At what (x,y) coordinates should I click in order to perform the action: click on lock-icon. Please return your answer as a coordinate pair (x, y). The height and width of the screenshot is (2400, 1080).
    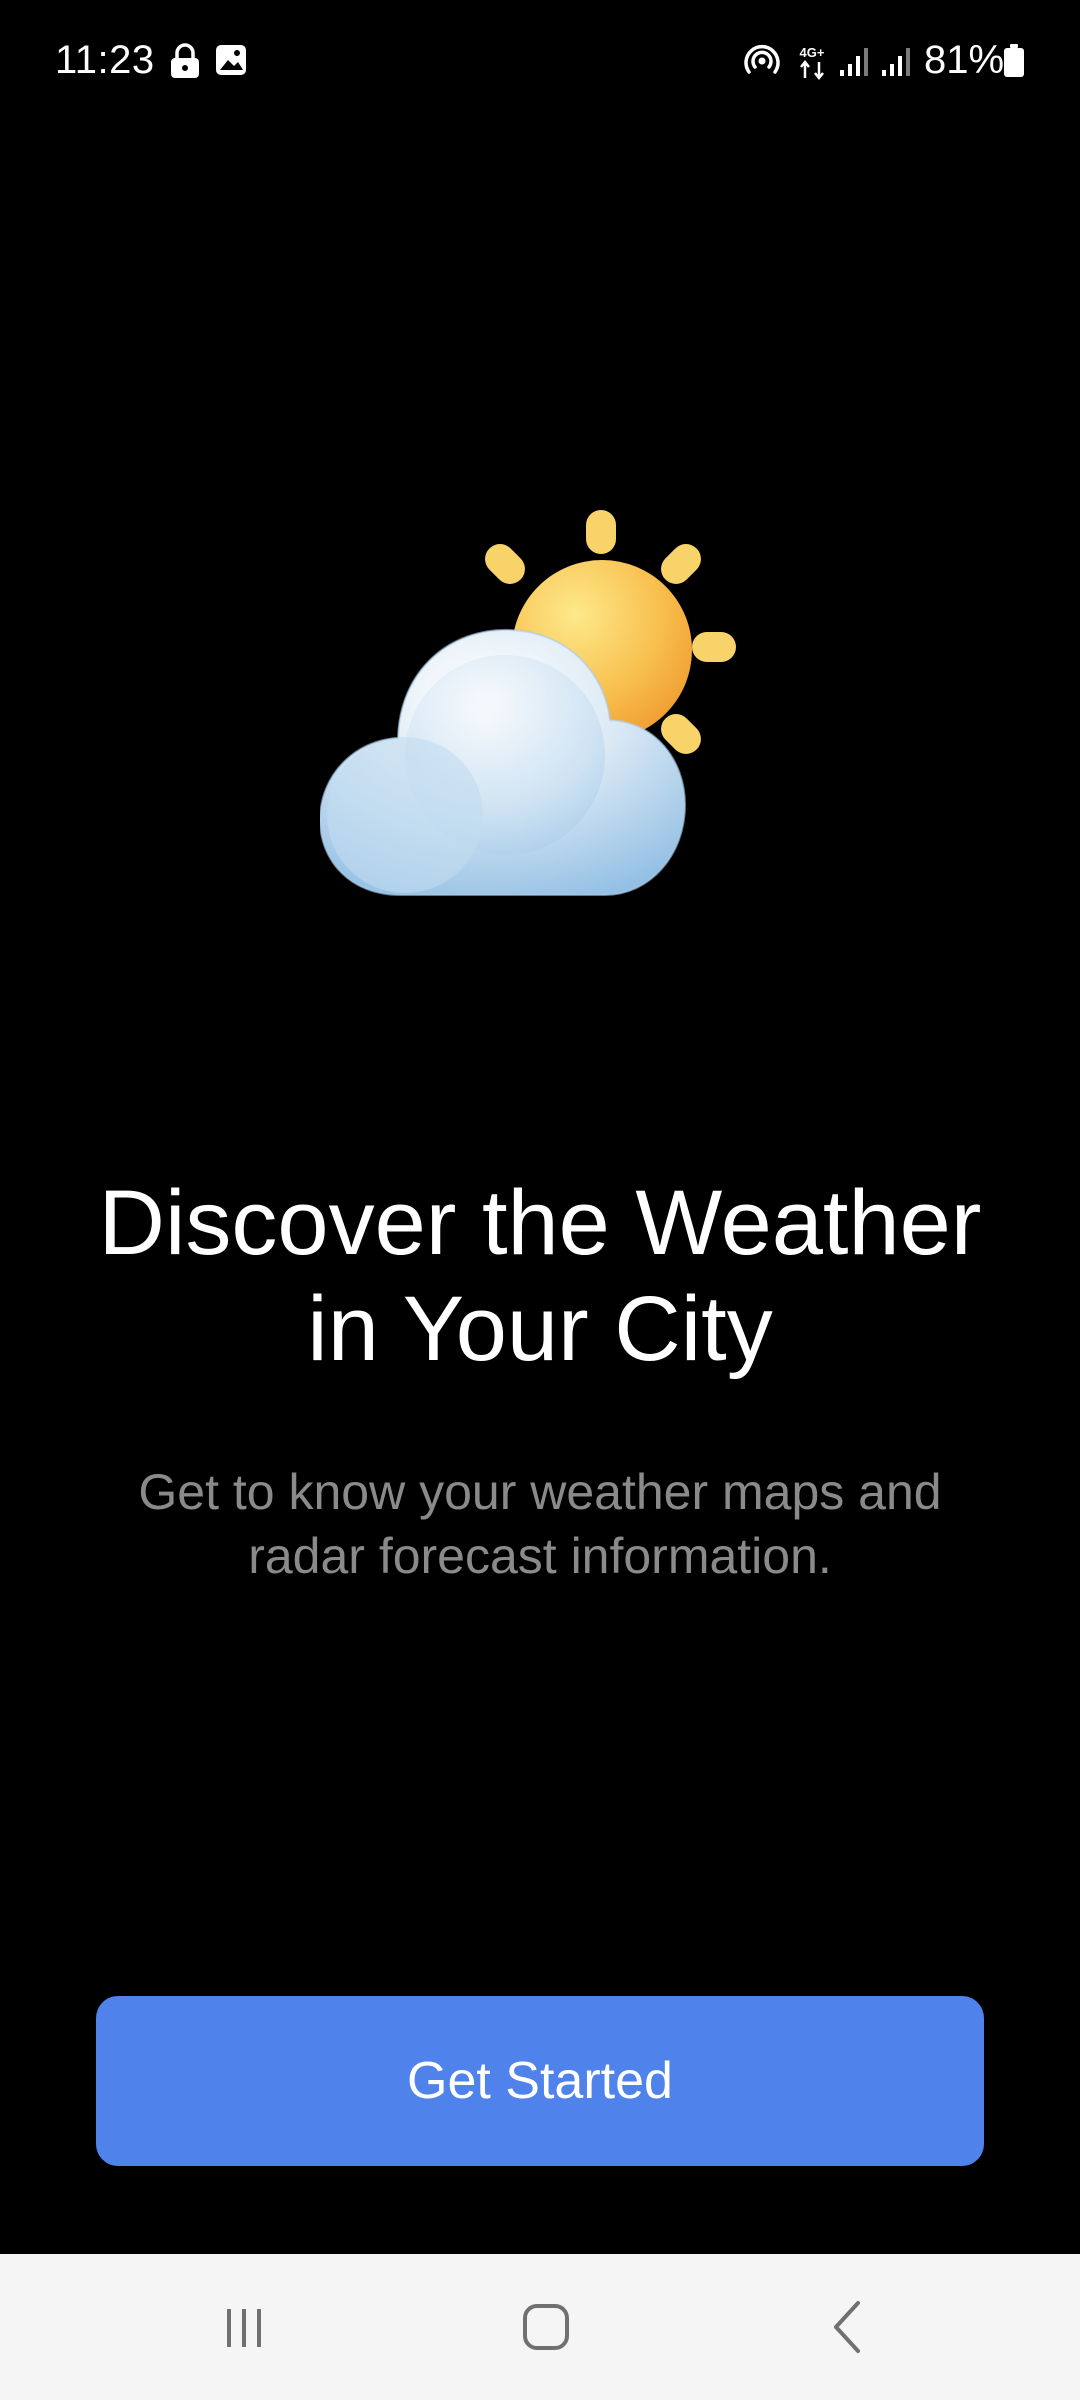
    Looking at the image, I should click on (185, 60).